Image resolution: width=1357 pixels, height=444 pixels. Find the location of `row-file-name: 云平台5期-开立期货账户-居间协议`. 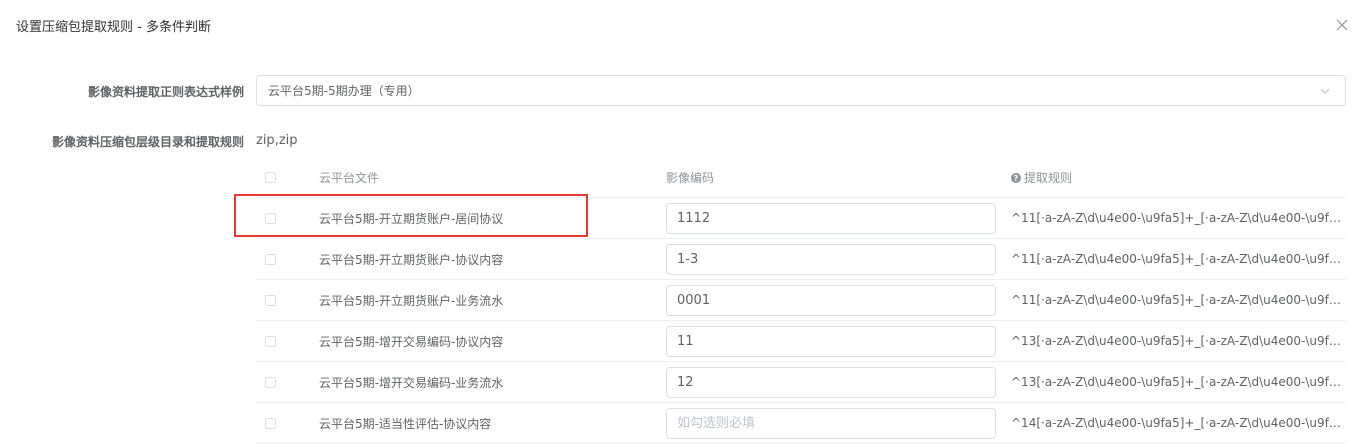

row-file-name: 云平台5期-开立期货账户-居间协议 is located at coordinates (492, 218).